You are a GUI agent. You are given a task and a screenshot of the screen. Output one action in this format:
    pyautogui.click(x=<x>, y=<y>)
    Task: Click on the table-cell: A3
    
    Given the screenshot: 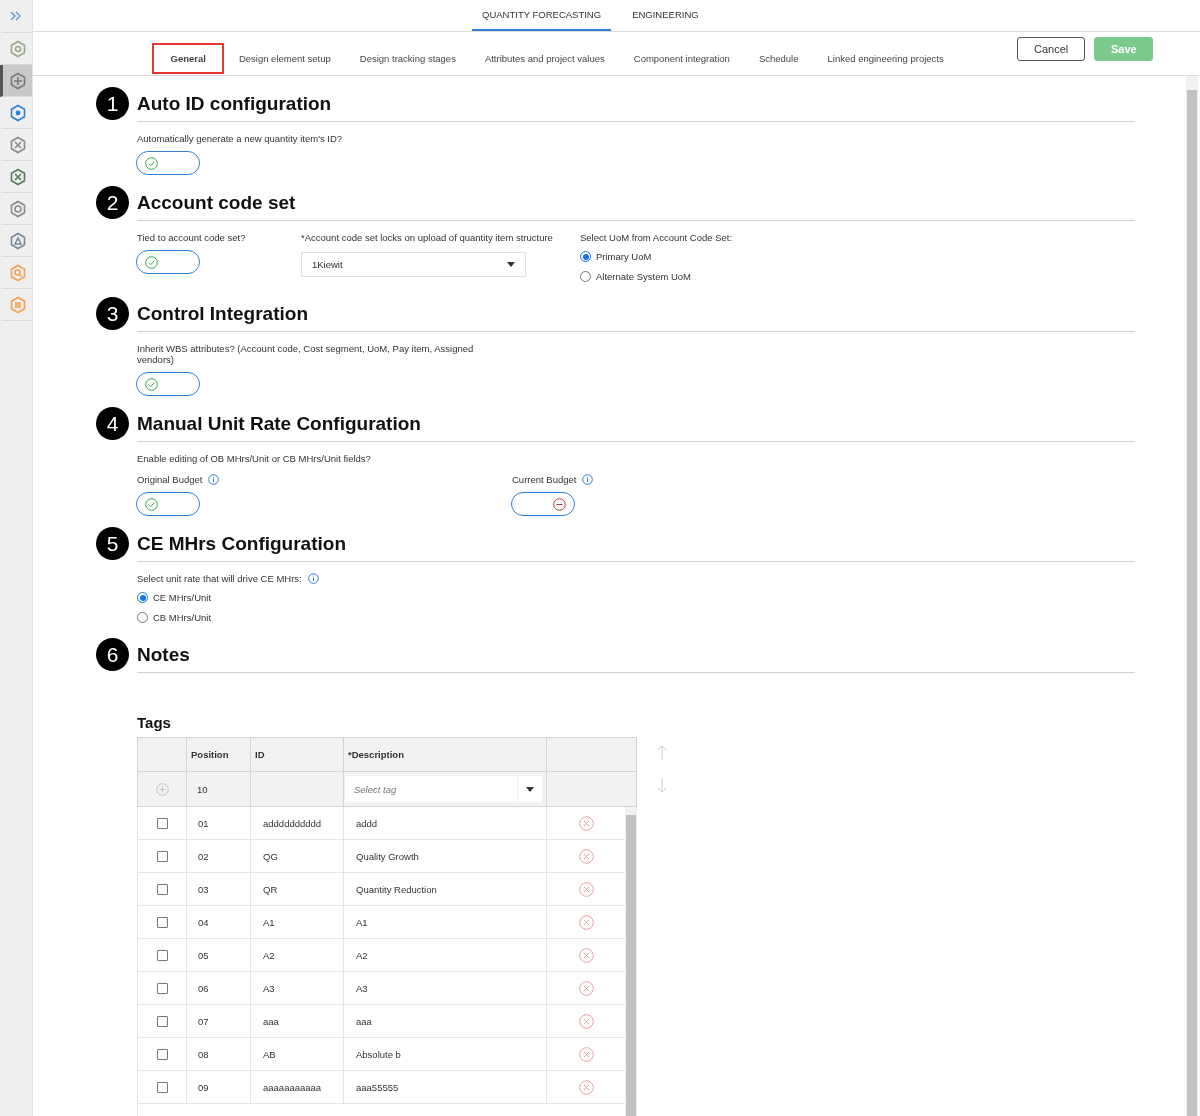 What is the action you would take?
    pyautogui.click(x=445, y=988)
    